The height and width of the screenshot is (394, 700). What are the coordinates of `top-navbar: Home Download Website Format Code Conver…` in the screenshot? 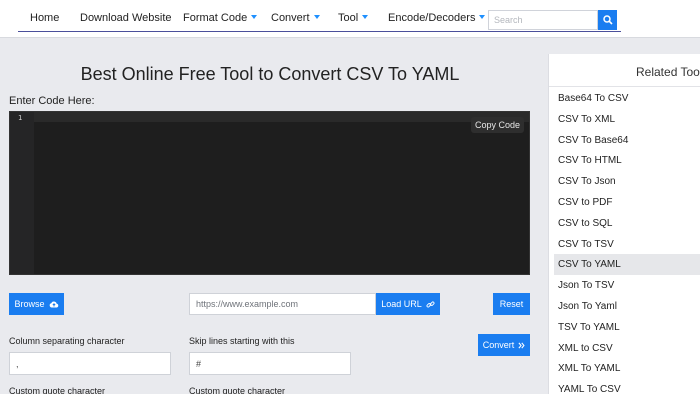 It's located at (350, 19).